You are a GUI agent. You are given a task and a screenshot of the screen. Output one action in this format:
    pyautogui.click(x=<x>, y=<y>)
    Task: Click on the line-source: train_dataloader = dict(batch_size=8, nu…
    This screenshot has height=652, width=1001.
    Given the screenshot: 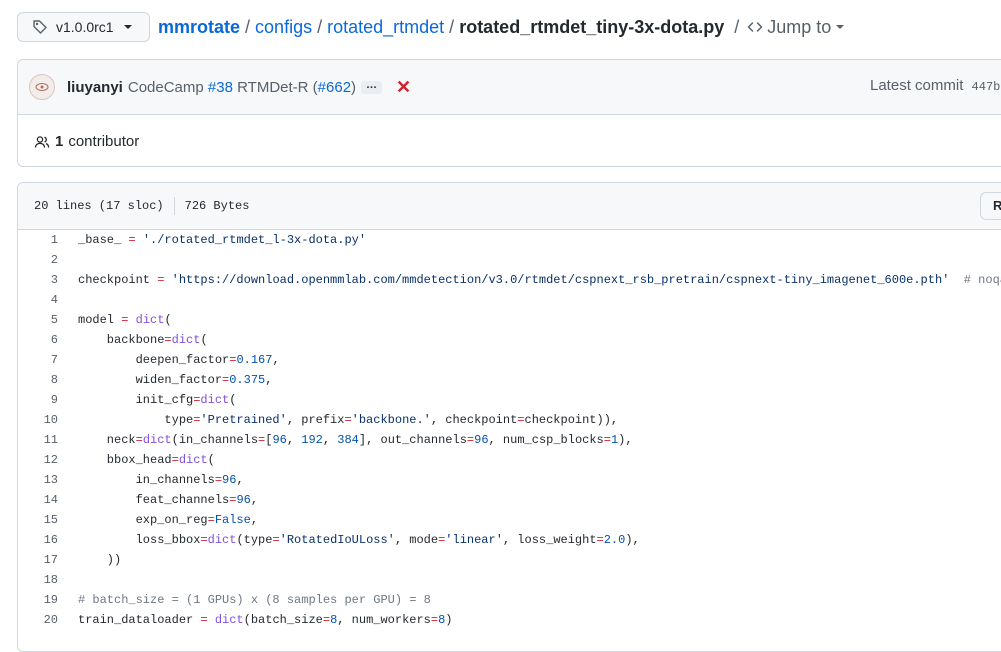 What is the action you would take?
    pyautogui.click(x=265, y=620)
    